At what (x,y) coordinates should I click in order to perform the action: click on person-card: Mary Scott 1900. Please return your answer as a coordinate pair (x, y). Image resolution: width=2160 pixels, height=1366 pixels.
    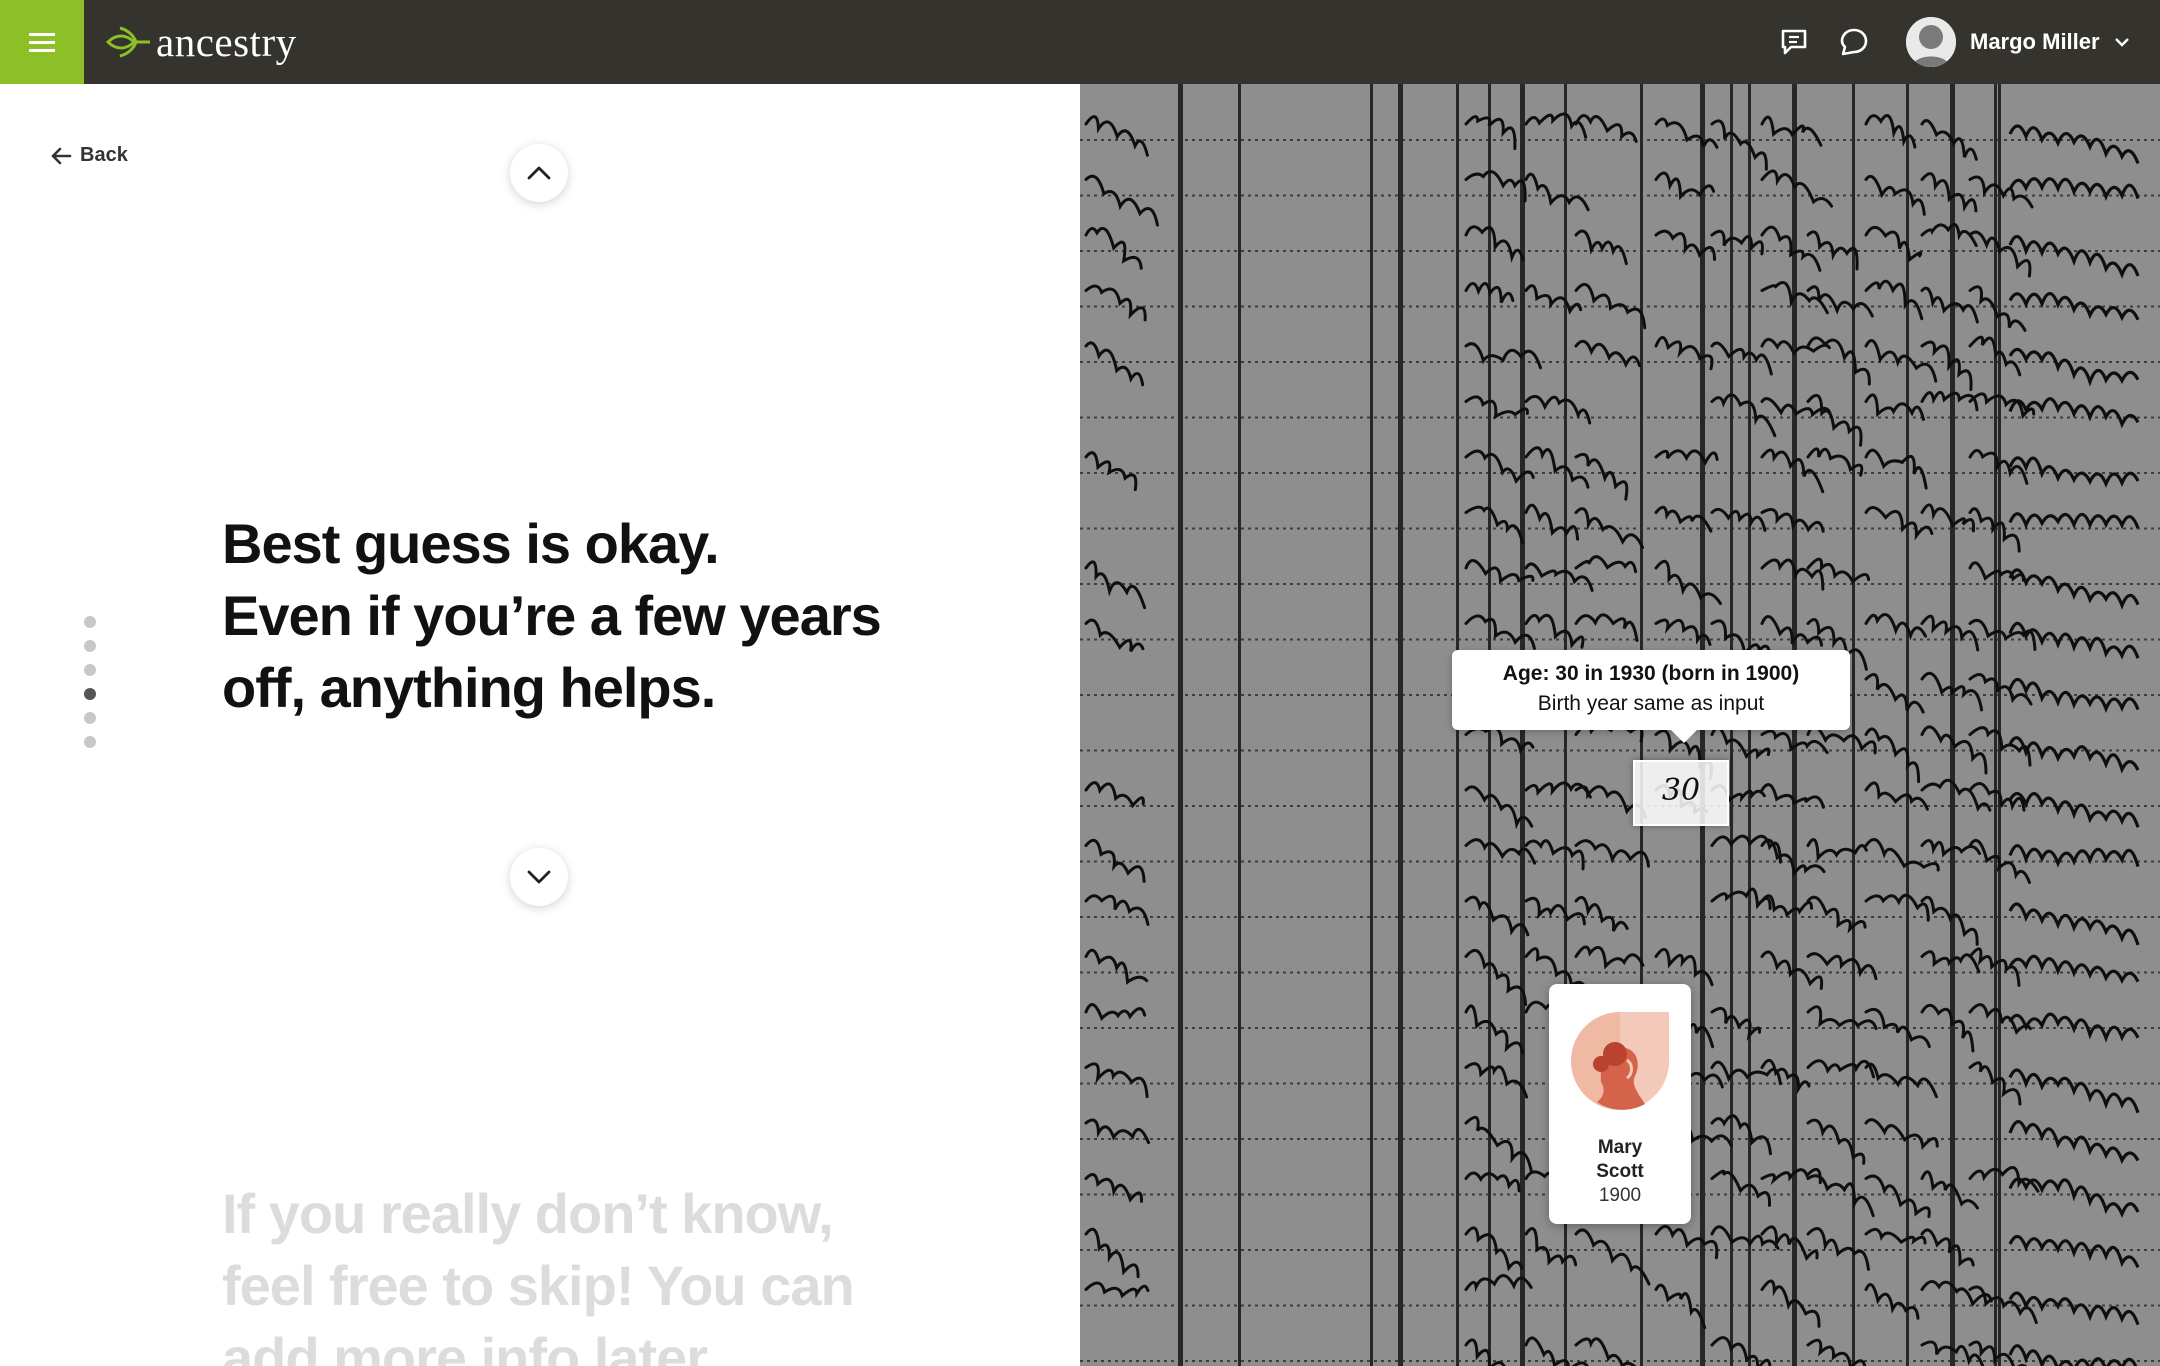
    Looking at the image, I should click on (1620, 1104).